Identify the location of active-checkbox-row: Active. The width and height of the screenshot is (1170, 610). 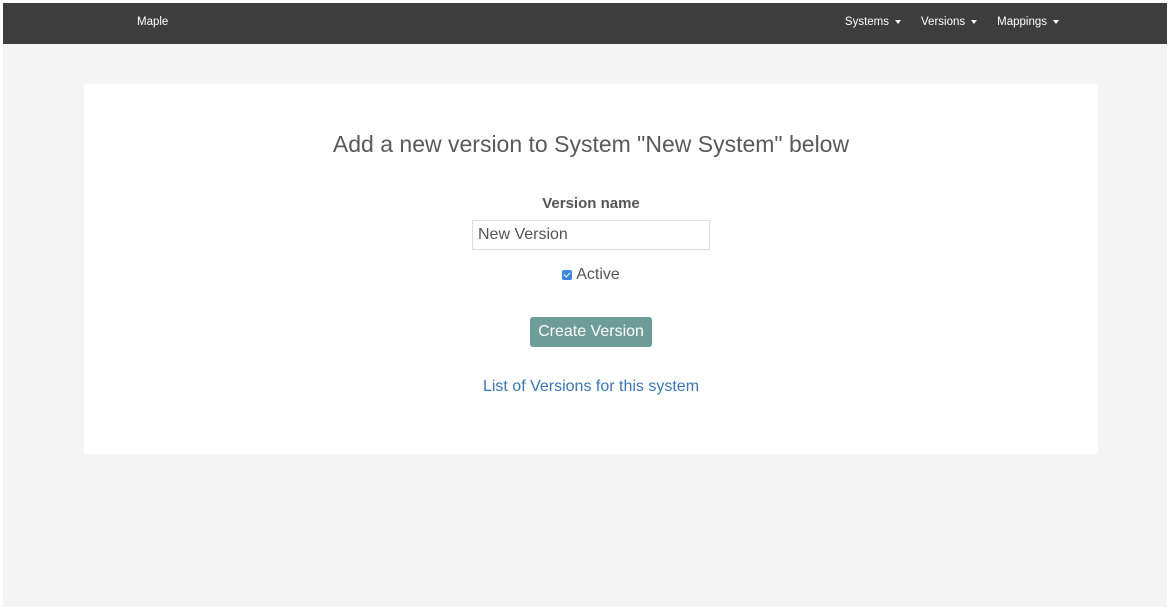
(591, 275).